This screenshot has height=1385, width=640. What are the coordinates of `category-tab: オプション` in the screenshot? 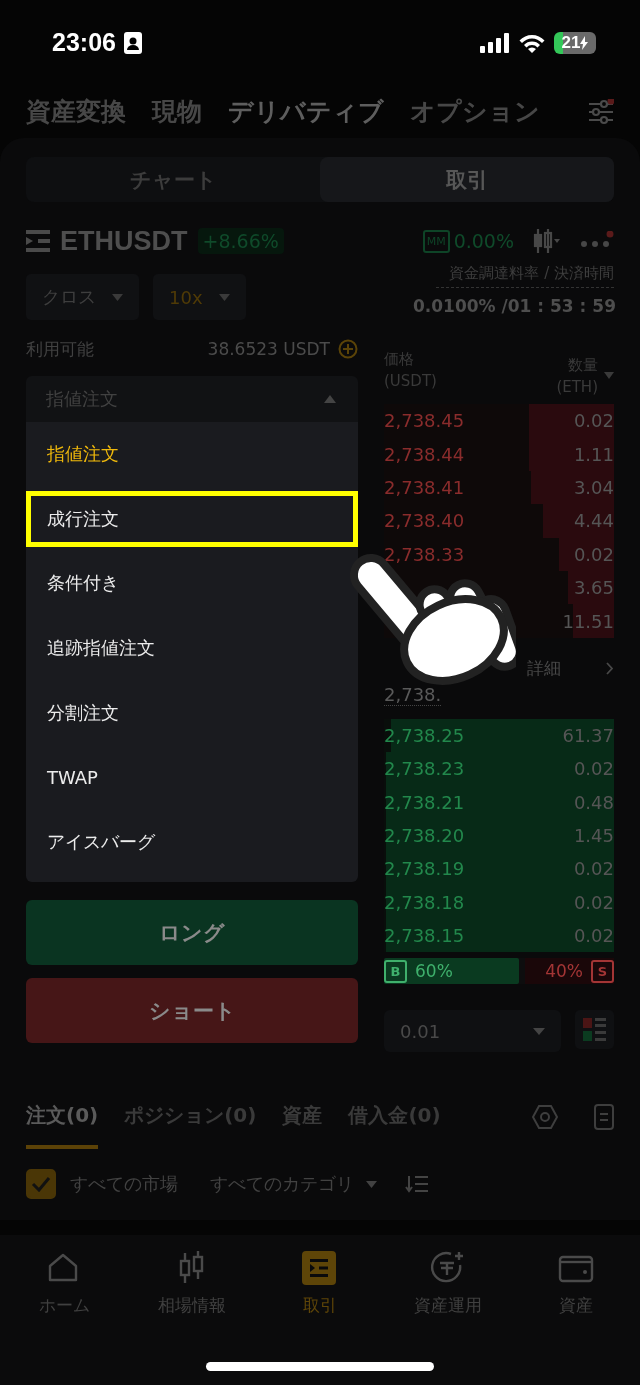 It's located at (475, 111).